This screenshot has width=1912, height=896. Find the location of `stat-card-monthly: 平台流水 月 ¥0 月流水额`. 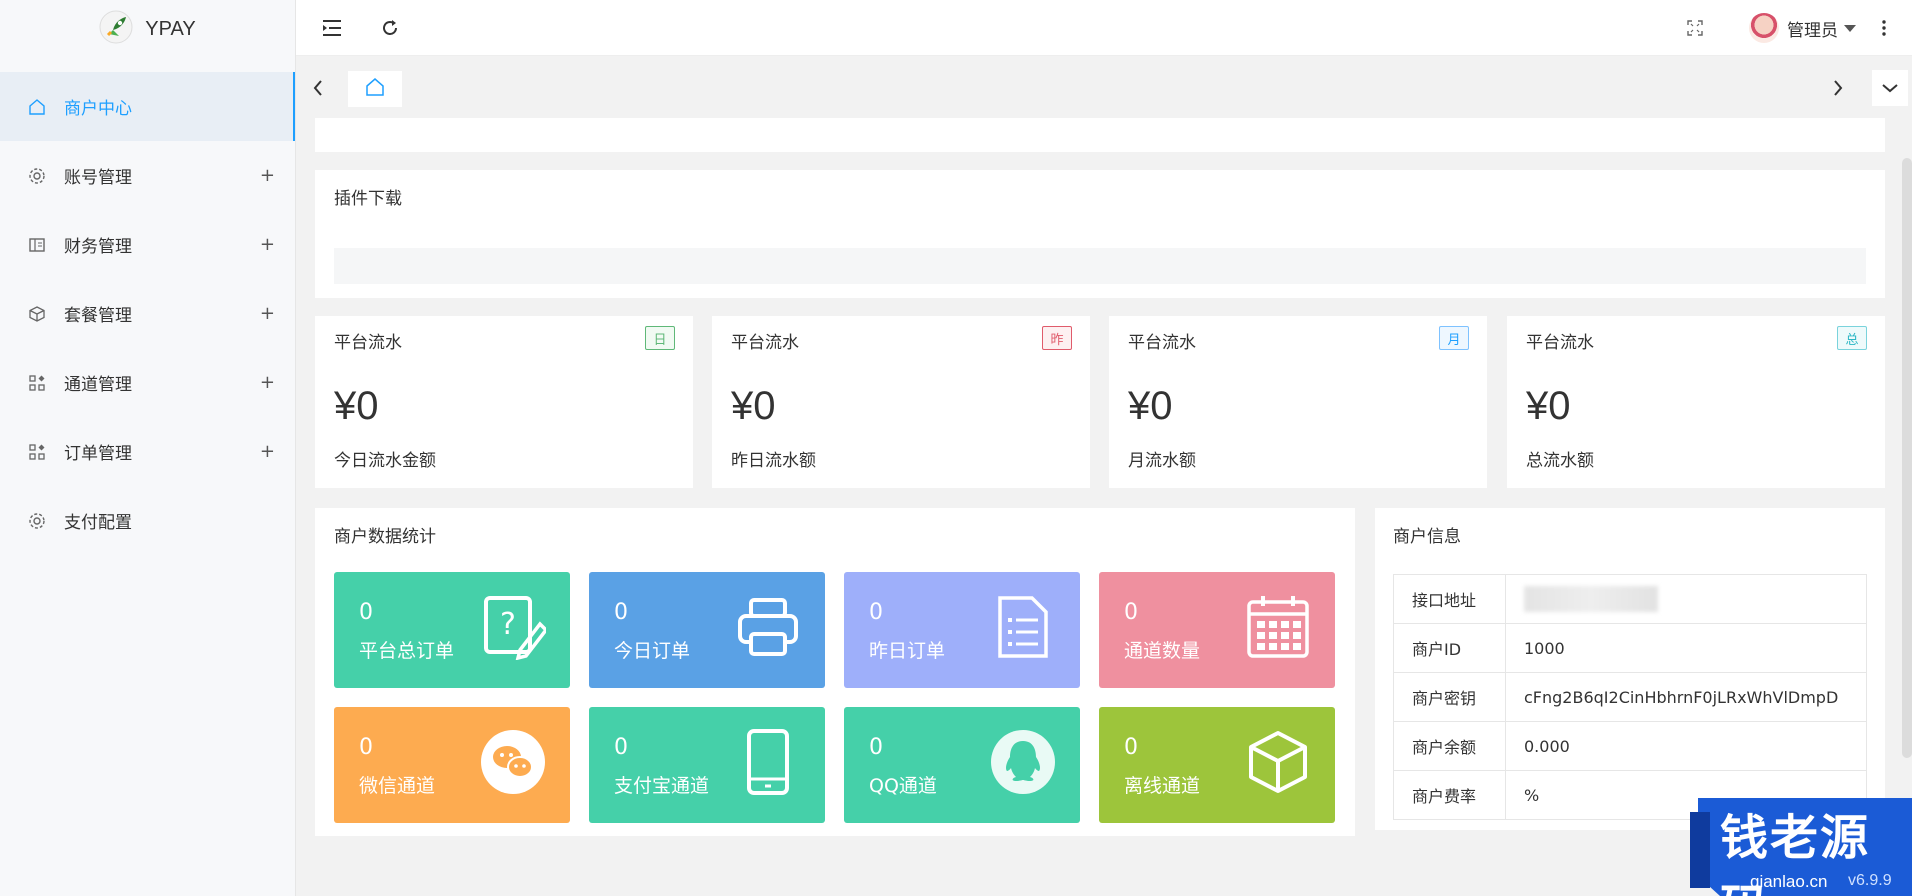

stat-card-monthly: 平台流水 月 ¥0 月流水额 is located at coordinates (1298, 402).